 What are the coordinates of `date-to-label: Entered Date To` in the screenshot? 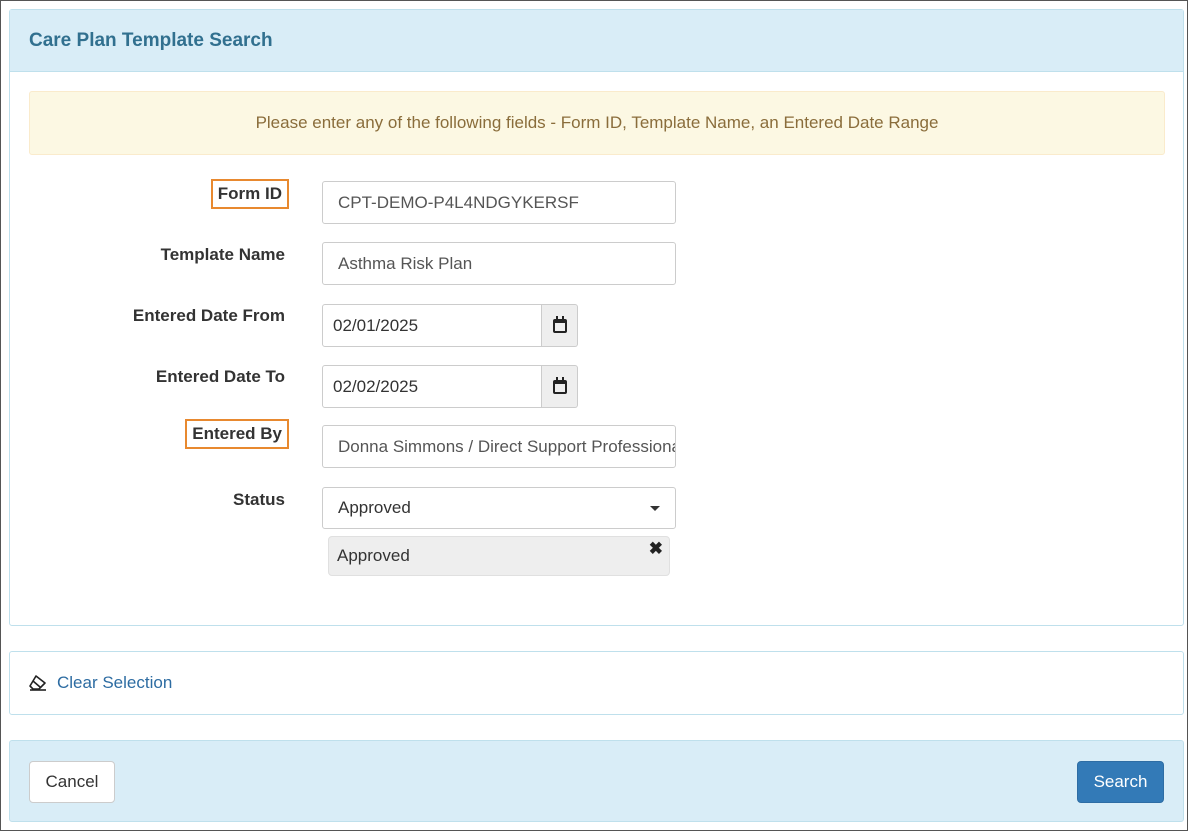 It's located at (220, 376).